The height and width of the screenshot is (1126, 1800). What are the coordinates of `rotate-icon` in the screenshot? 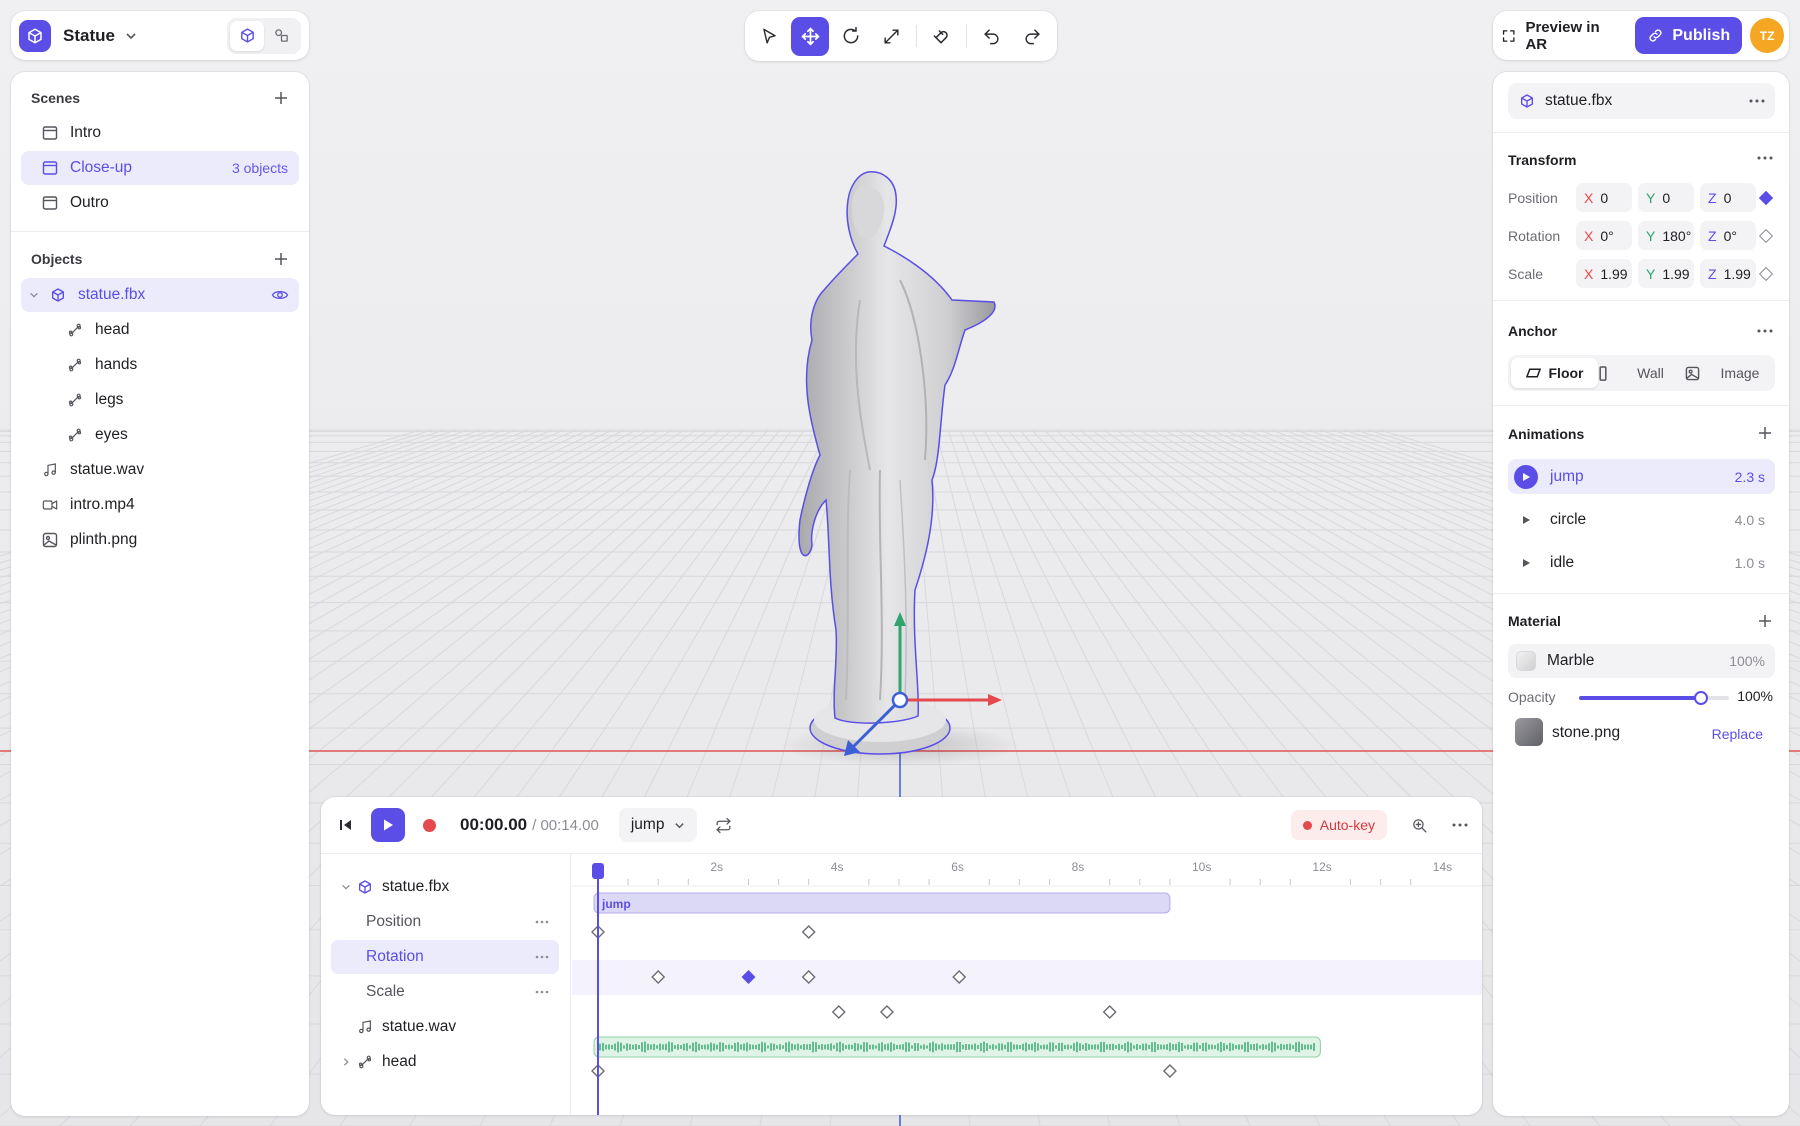 It's located at (850, 36).